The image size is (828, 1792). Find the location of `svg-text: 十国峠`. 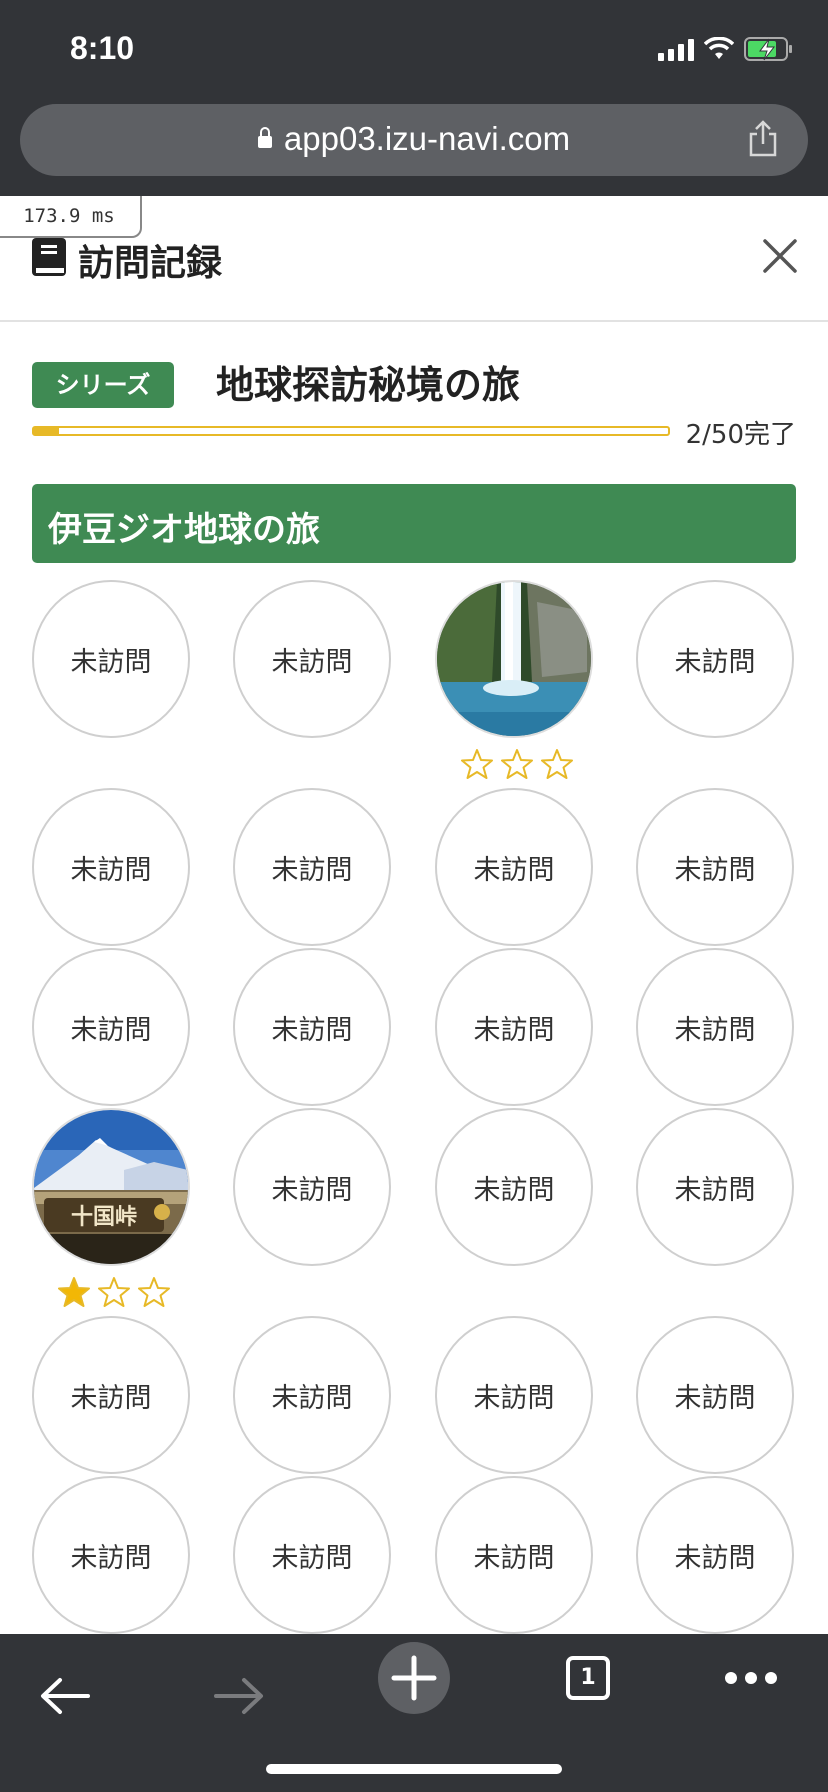

svg-text: 十国峠 is located at coordinates (104, 1217).